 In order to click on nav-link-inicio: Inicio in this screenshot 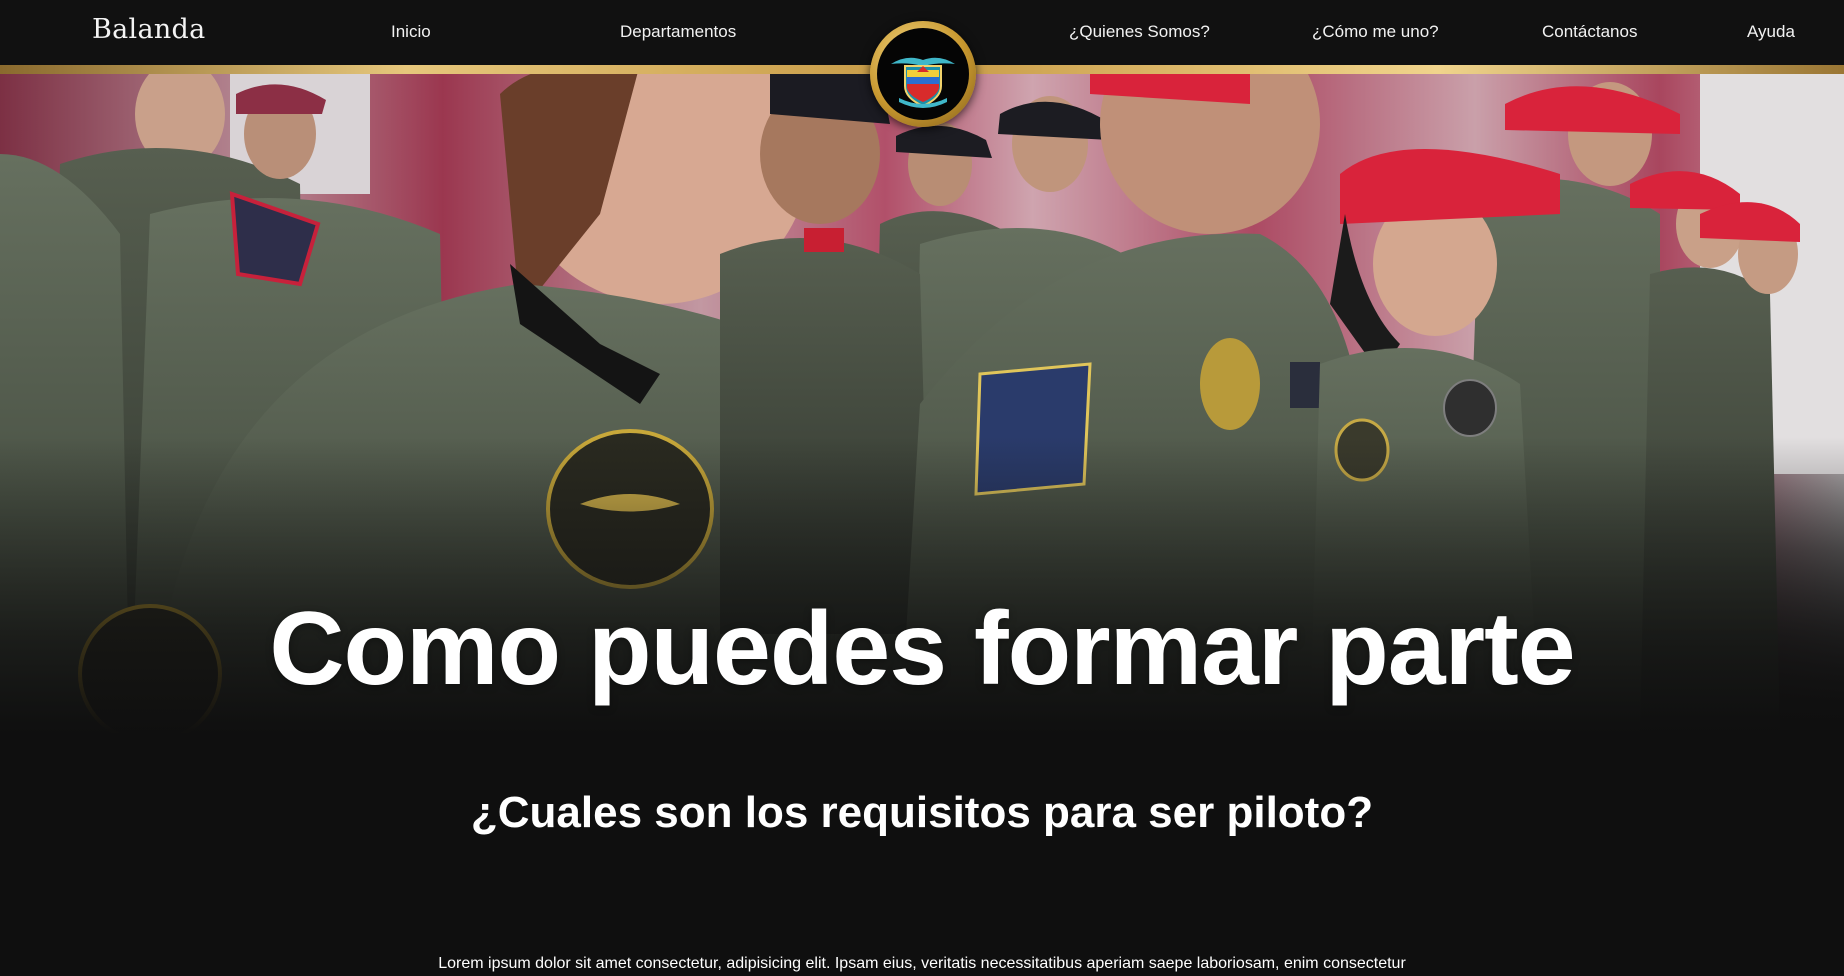, I will do `click(411, 32)`.